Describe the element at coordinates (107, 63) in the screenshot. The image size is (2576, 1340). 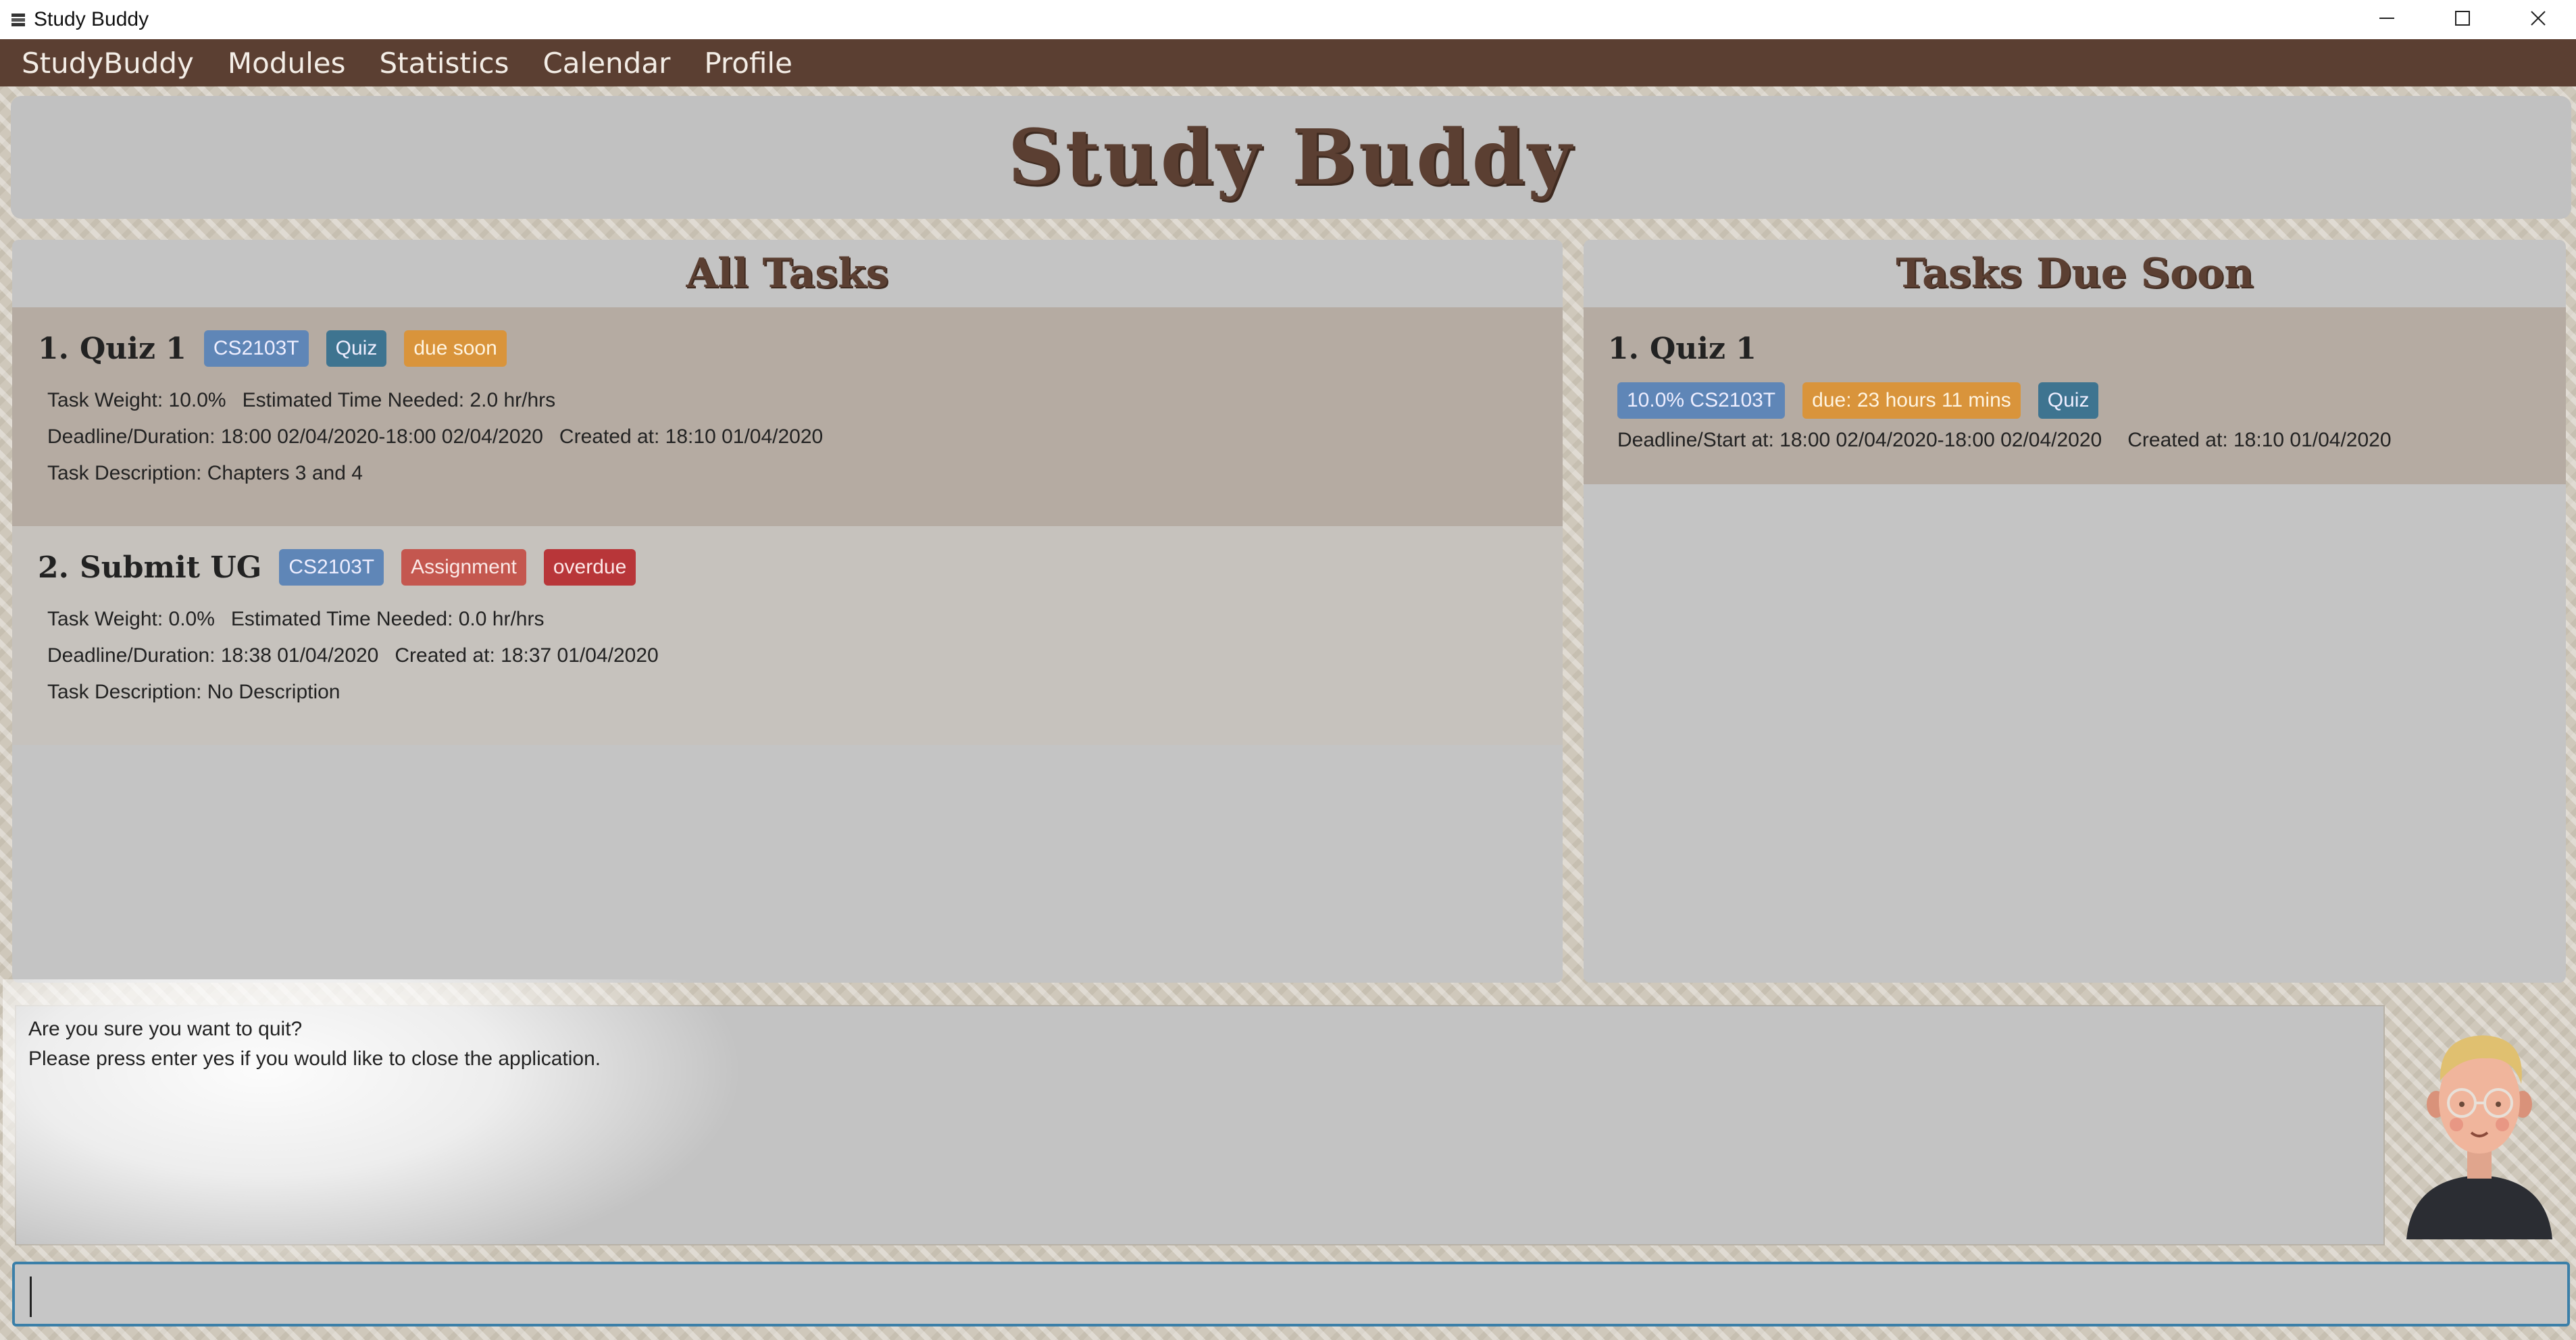
I see `menu-studybuddy: StudyBuddy` at that location.